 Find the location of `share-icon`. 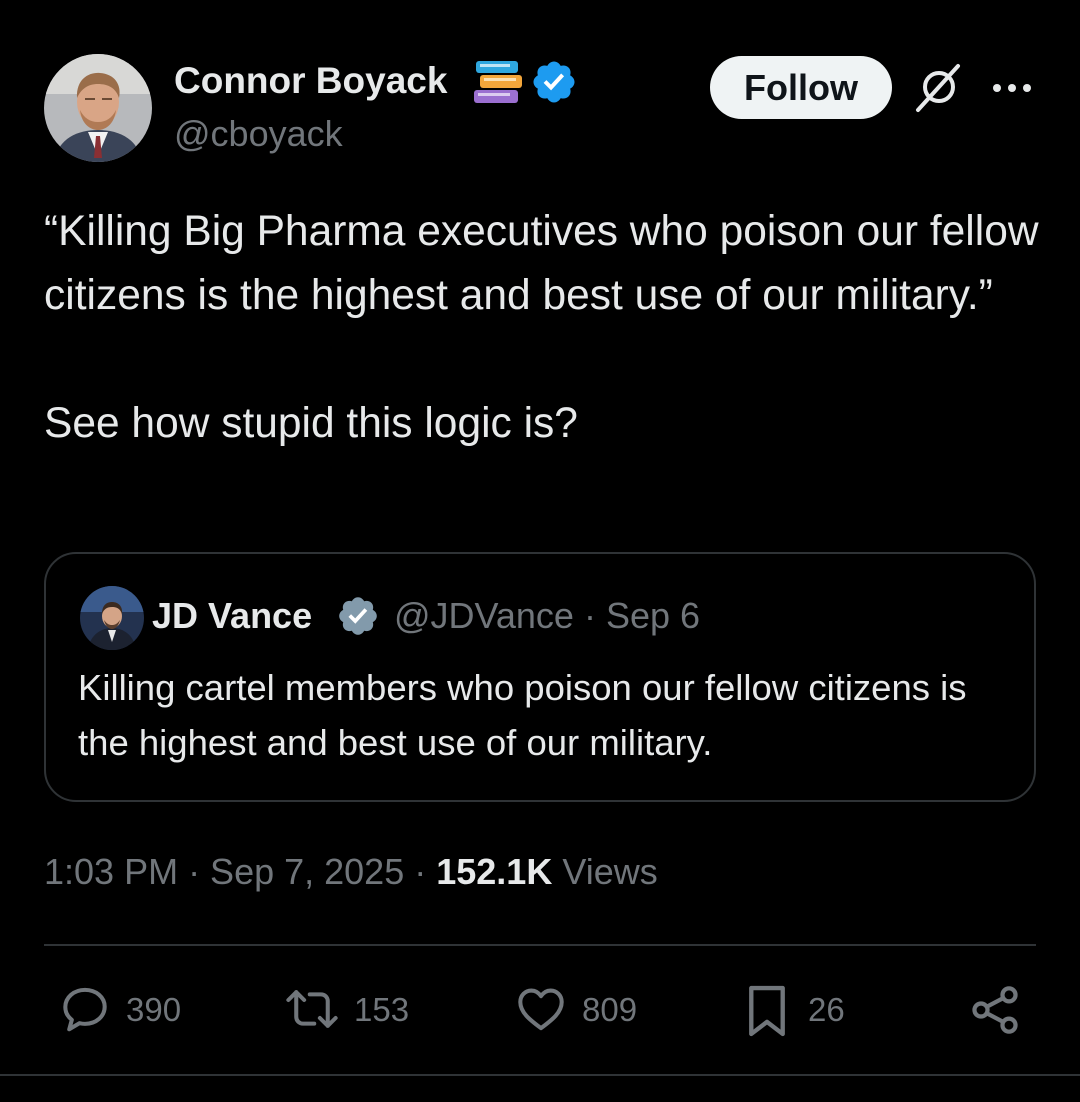

share-icon is located at coordinates (995, 1010).